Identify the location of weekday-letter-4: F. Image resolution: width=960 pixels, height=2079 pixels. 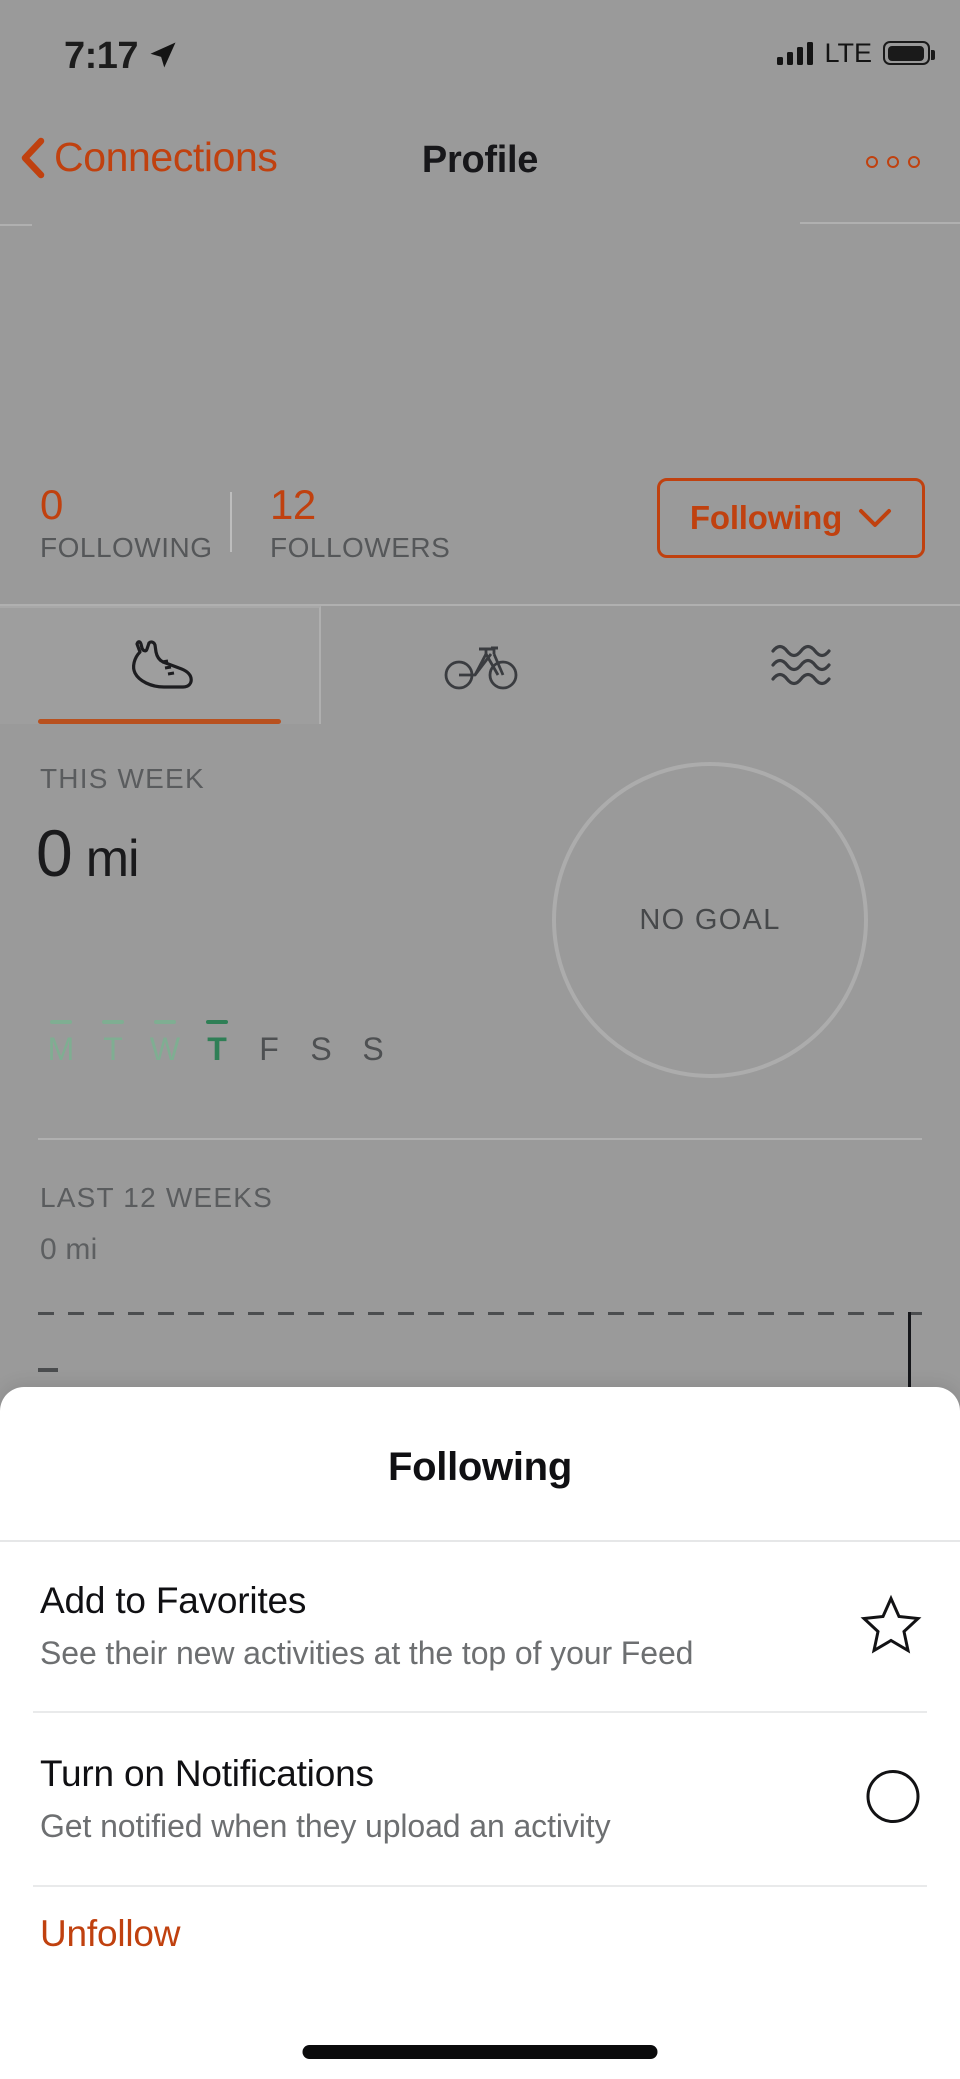
(269, 1049).